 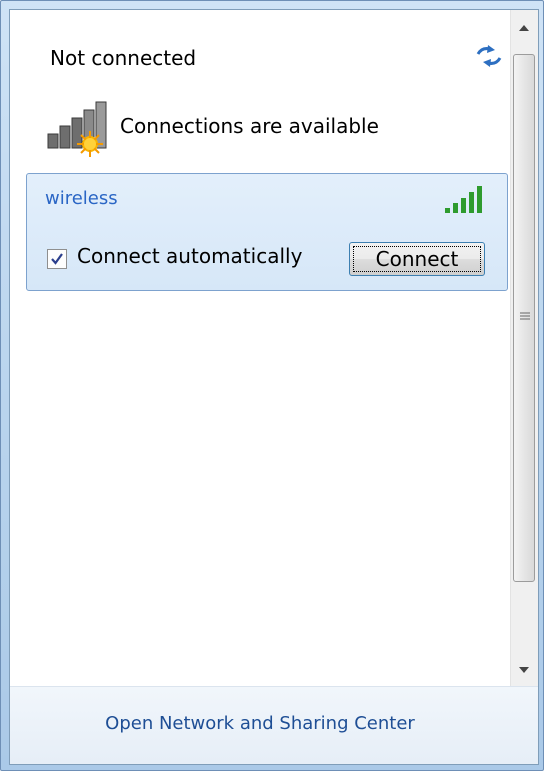 I want to click on connect-automatically-label: Connect automatically, so click(x=189, y=256).